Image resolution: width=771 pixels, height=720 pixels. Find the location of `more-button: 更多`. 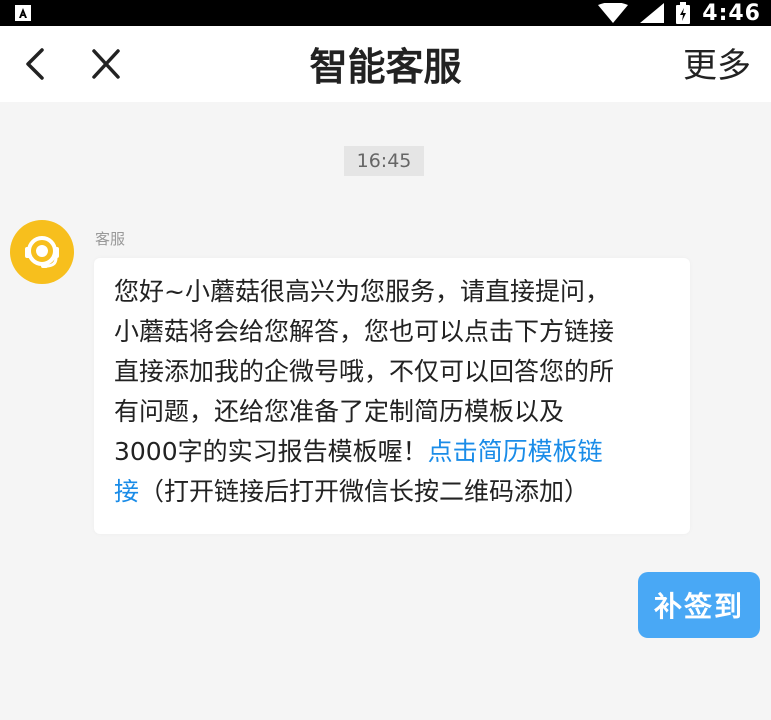

more-button: 更多 is located at coordinates (717, 62).